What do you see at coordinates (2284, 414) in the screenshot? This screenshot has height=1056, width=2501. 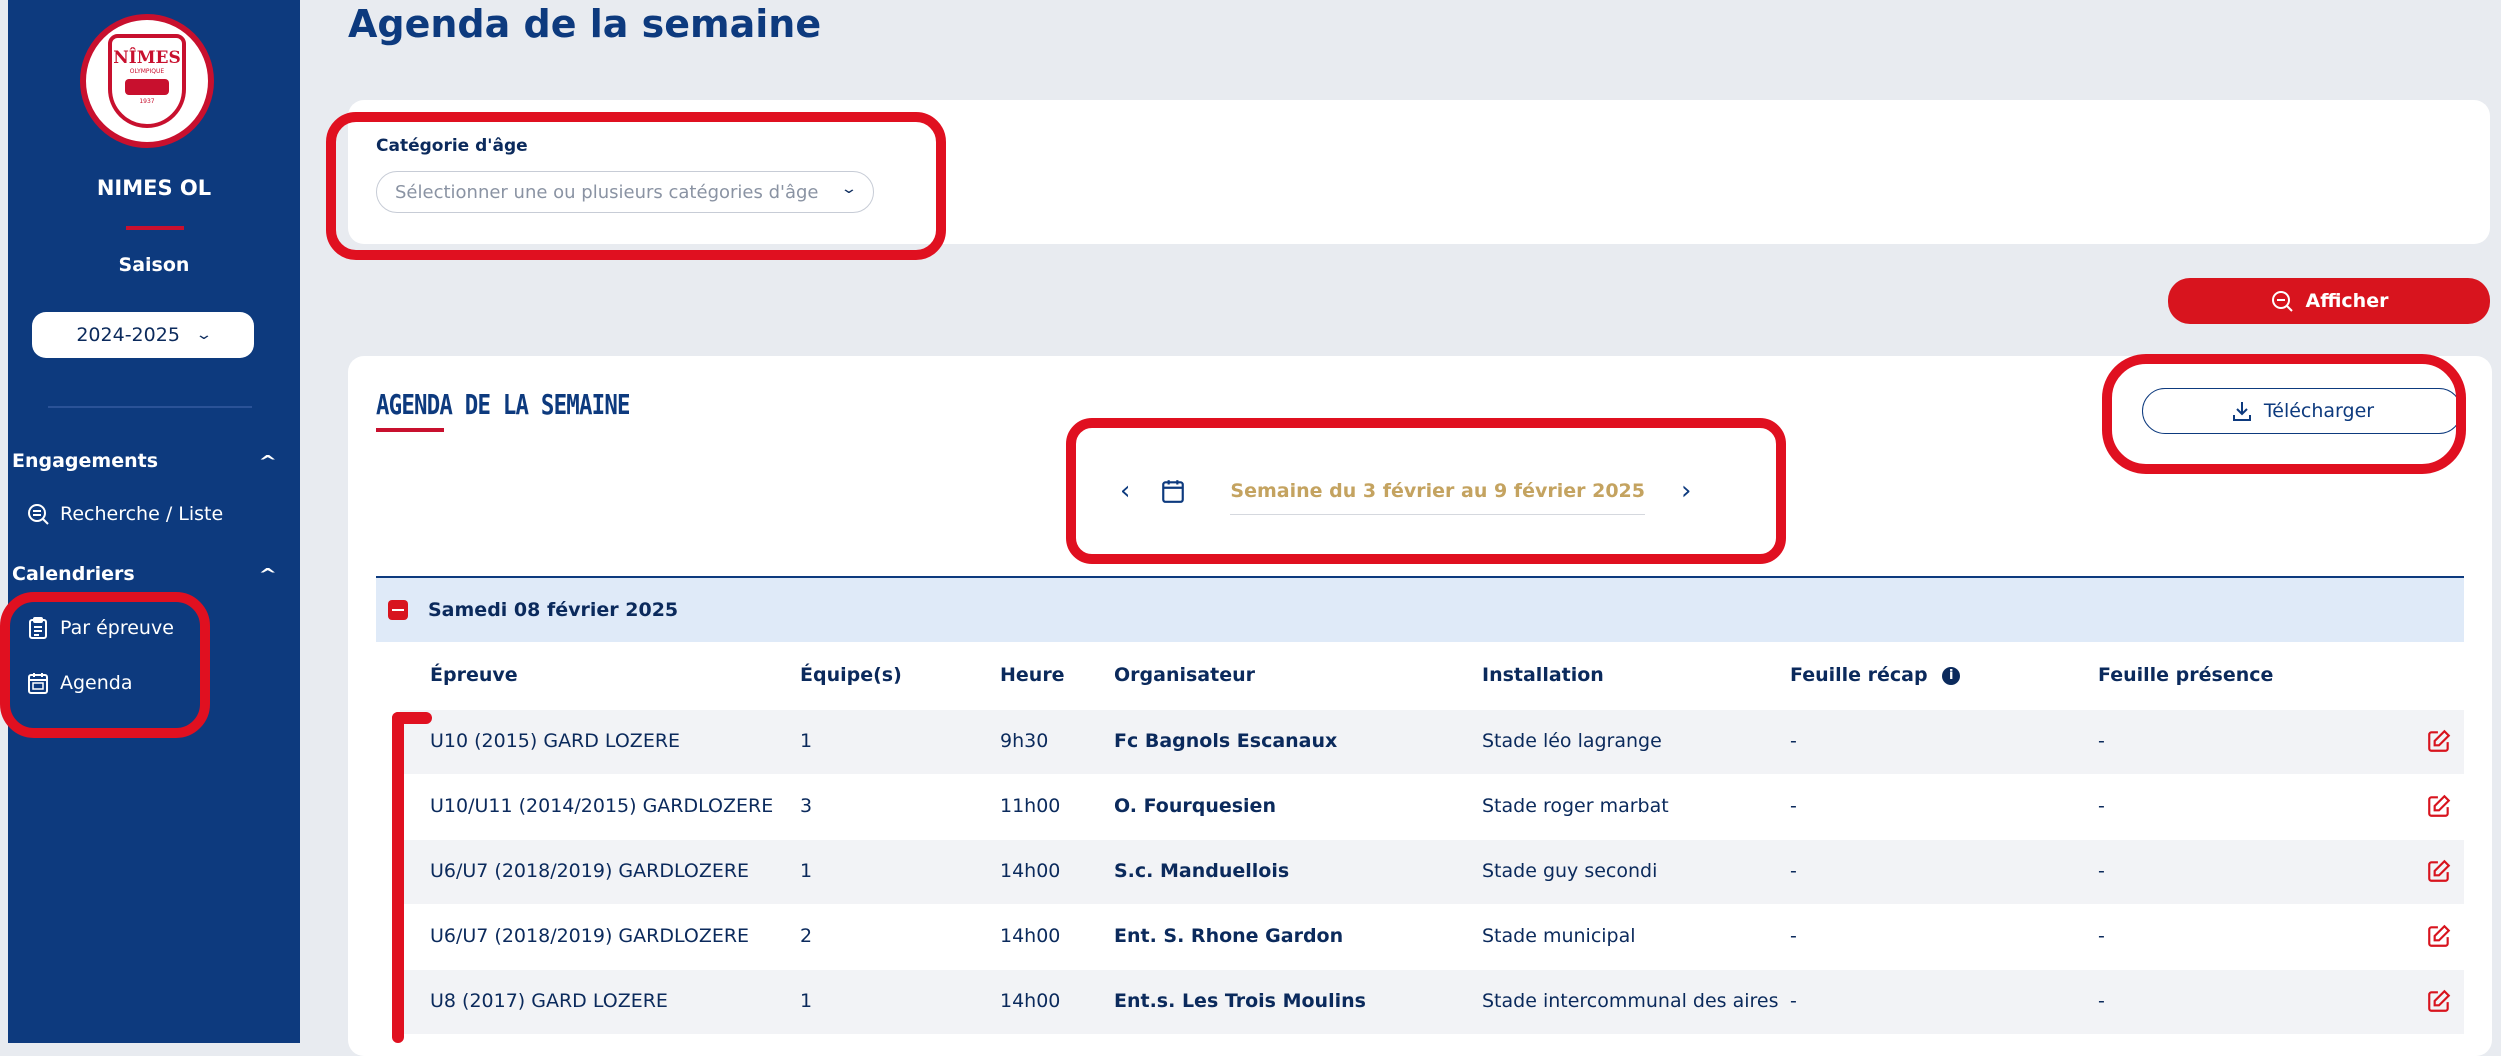 I see `annotation-mark-download` at bounding box center [2284, 414].